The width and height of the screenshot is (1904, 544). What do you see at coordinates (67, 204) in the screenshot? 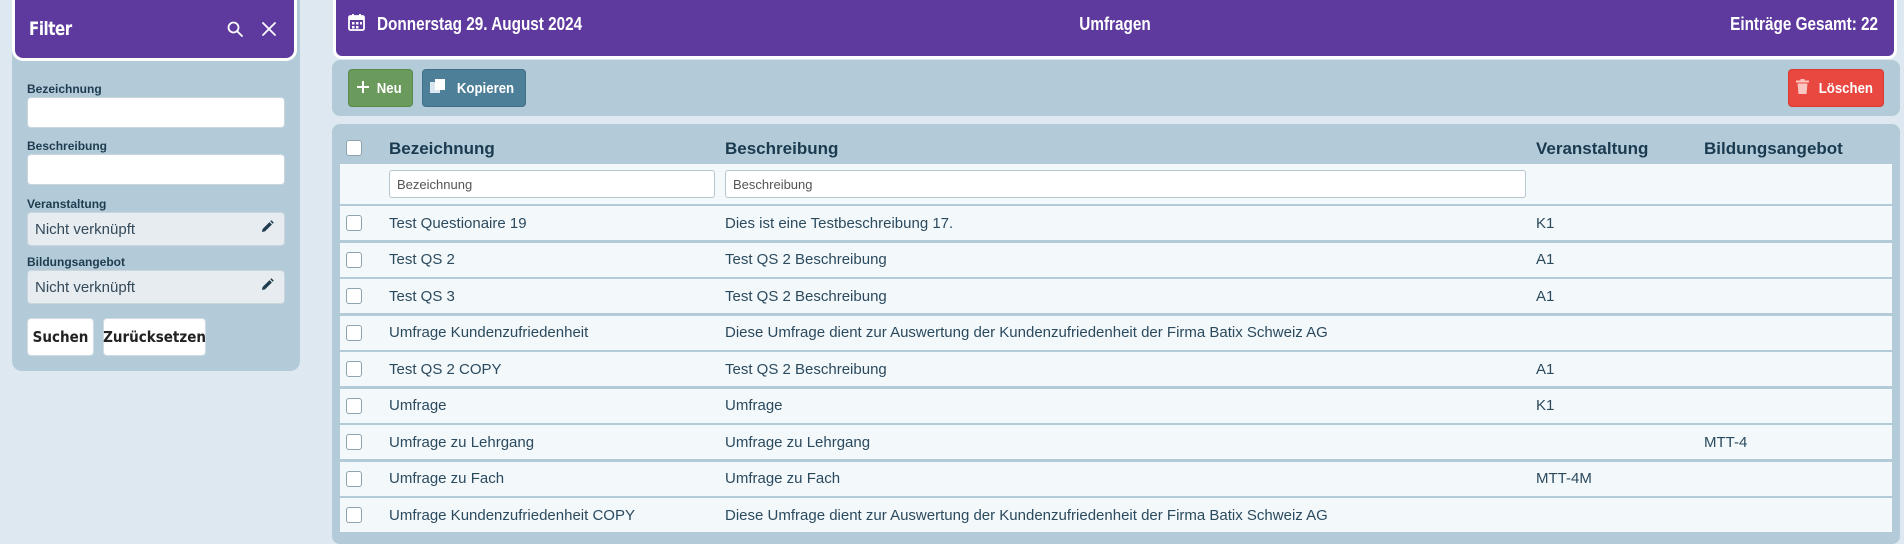
I see `veranstaltung-label: Veranstaltung` at bounding box center [67, 204].